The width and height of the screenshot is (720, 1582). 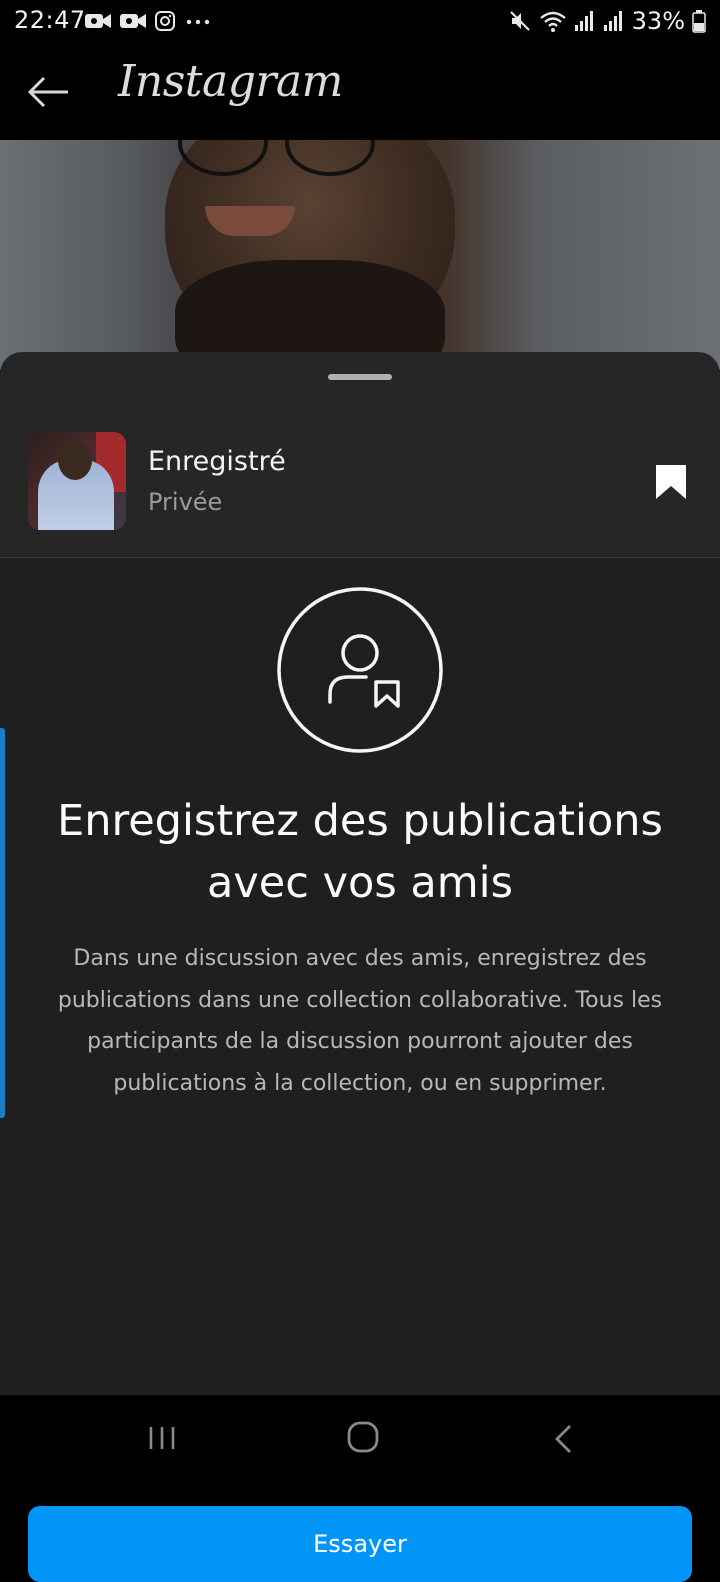 I want to click on thumbnail-head, so click(x=75, y=460).